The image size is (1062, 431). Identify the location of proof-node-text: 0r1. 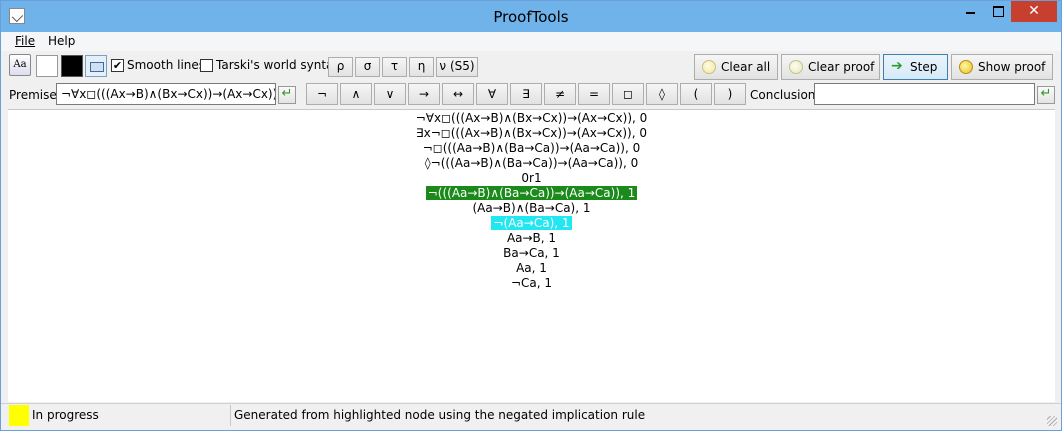
(531, 178).